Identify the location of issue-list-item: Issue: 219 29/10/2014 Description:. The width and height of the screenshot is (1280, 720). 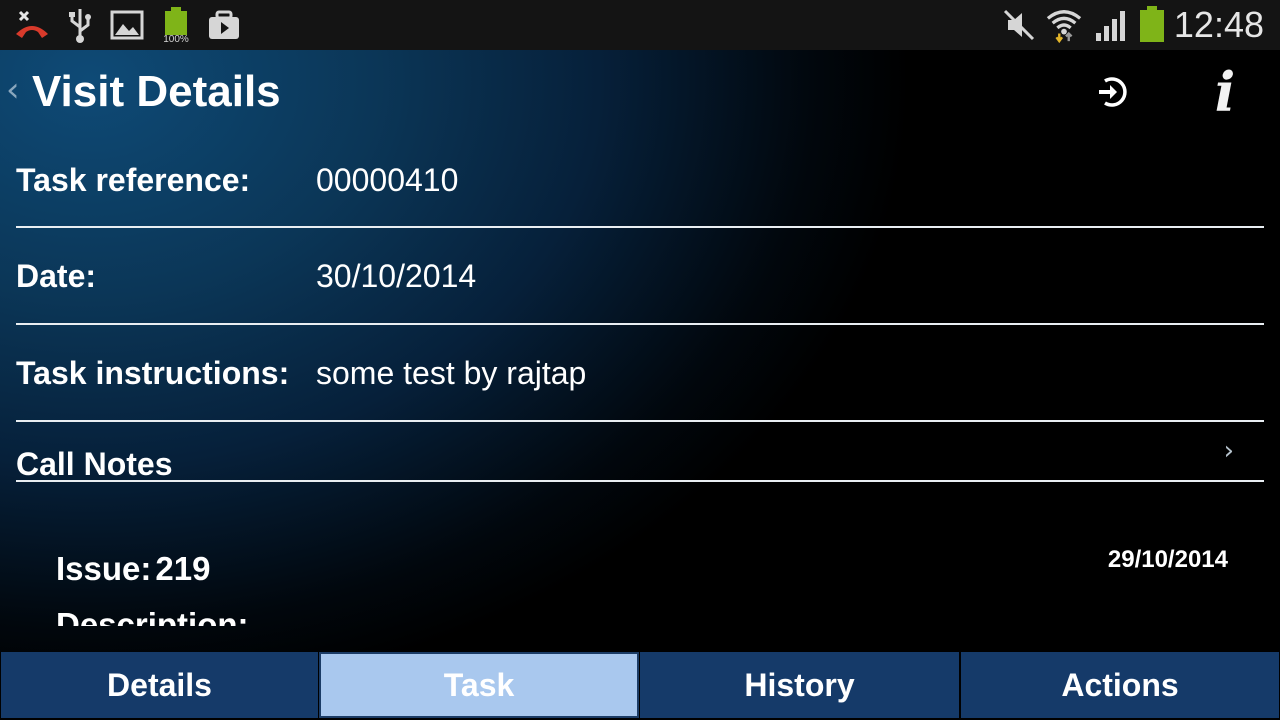
(640, 580).